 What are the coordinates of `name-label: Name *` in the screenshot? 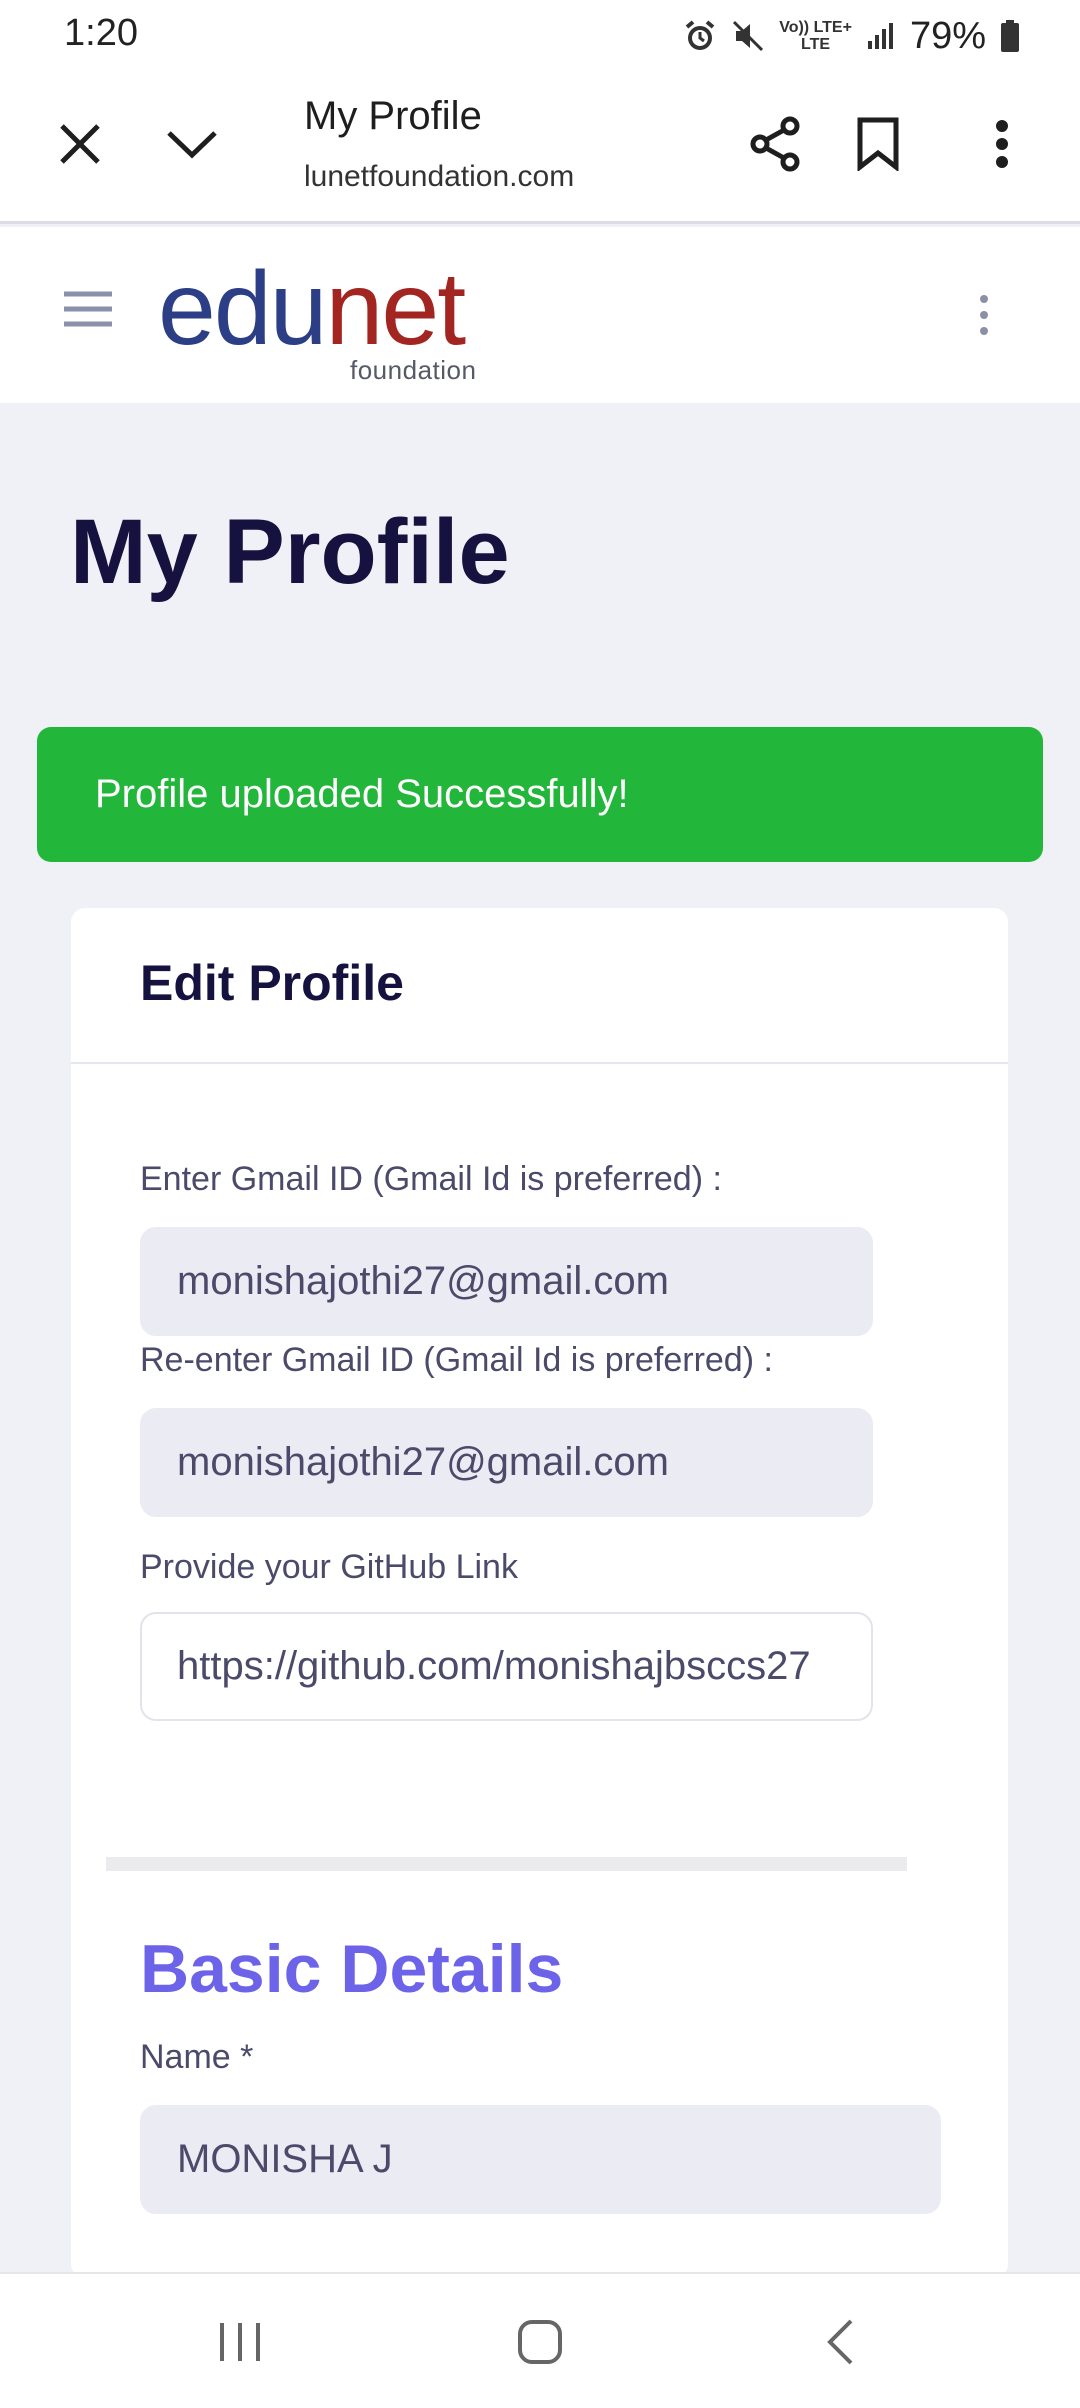 It's located at (197, 2057).